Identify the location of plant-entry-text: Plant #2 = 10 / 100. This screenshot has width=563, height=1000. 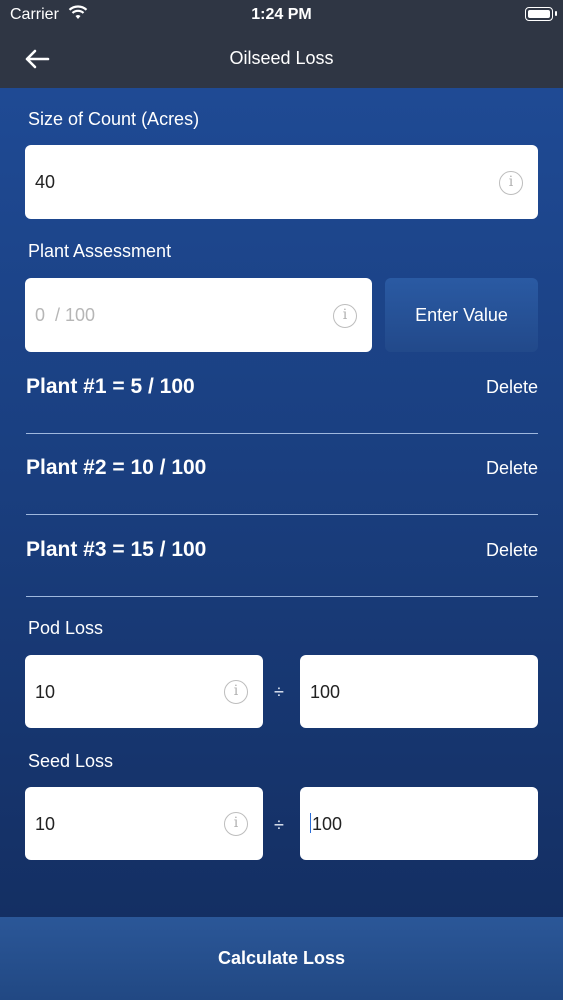
(116, 467).